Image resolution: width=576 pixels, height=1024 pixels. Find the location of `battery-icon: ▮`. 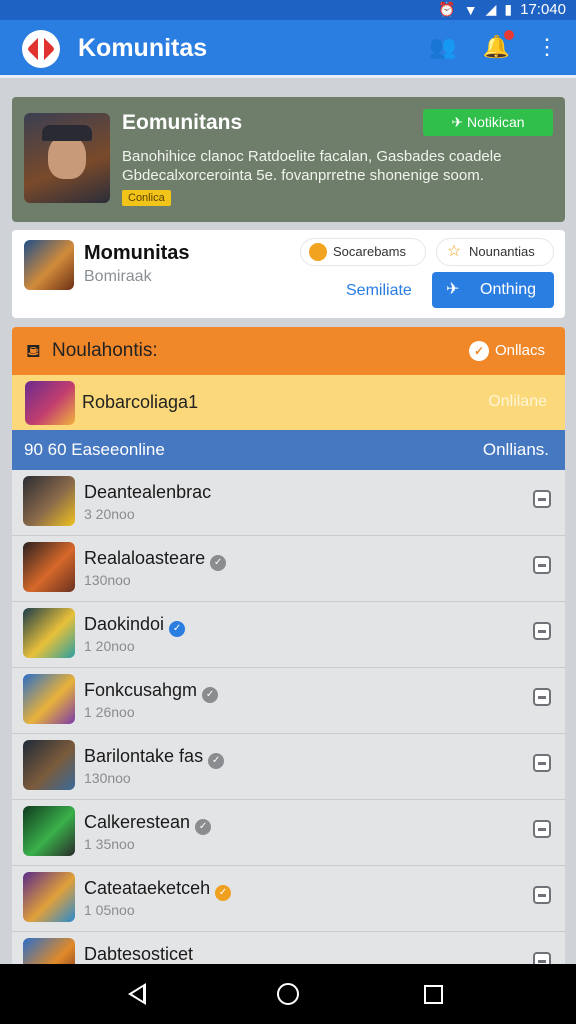

battery-icon: ▮ is located at coordinates (508, 9).